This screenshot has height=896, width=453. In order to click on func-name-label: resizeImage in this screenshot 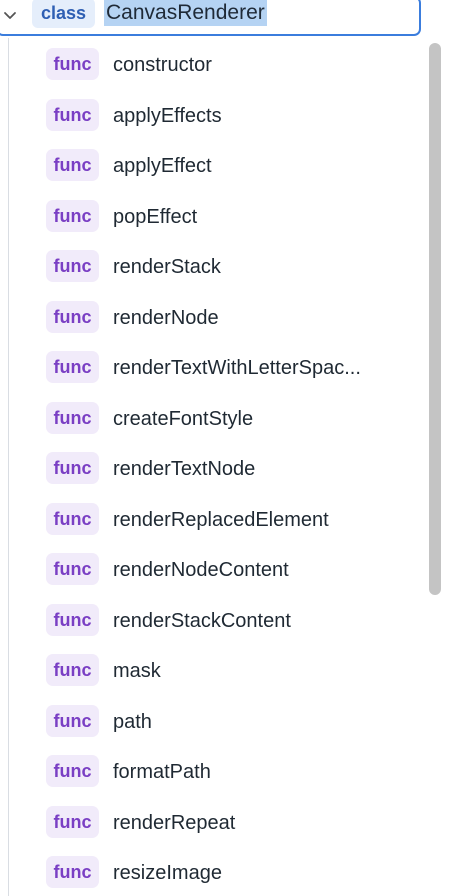, I will do `click(167, 873)`.